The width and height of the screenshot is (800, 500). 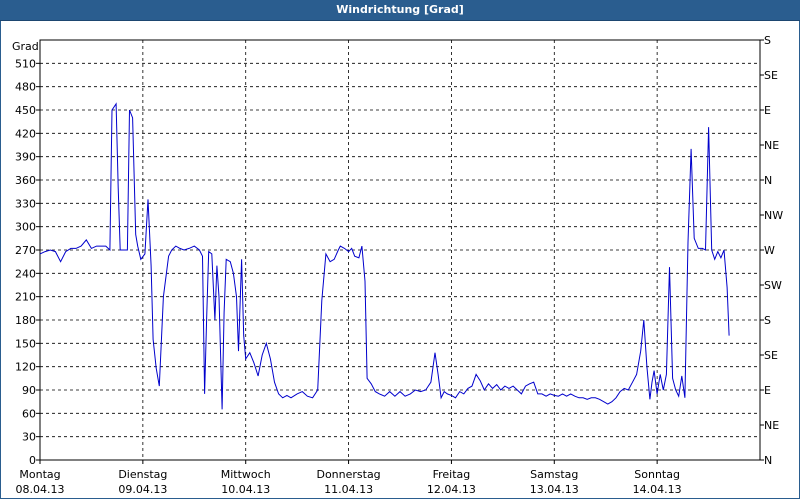 What do you see at coordinates (25, 367) in the screenshot?
I see `y-tick-label: 120` at bounding box center [25, 367].